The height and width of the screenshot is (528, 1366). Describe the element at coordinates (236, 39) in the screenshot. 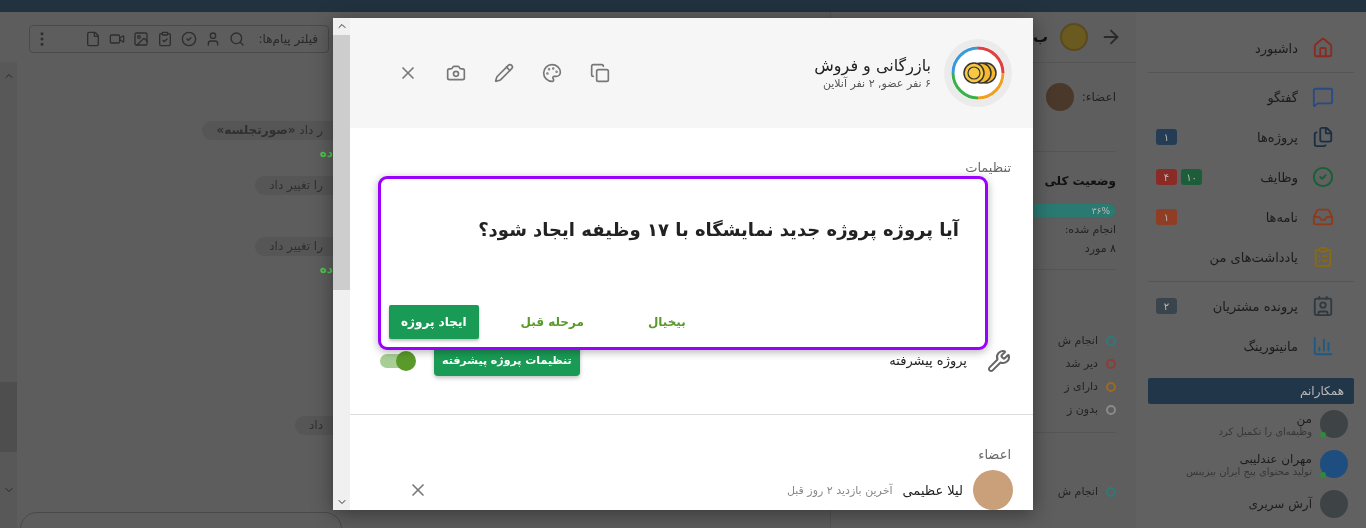

I see `search-icon` at that location.